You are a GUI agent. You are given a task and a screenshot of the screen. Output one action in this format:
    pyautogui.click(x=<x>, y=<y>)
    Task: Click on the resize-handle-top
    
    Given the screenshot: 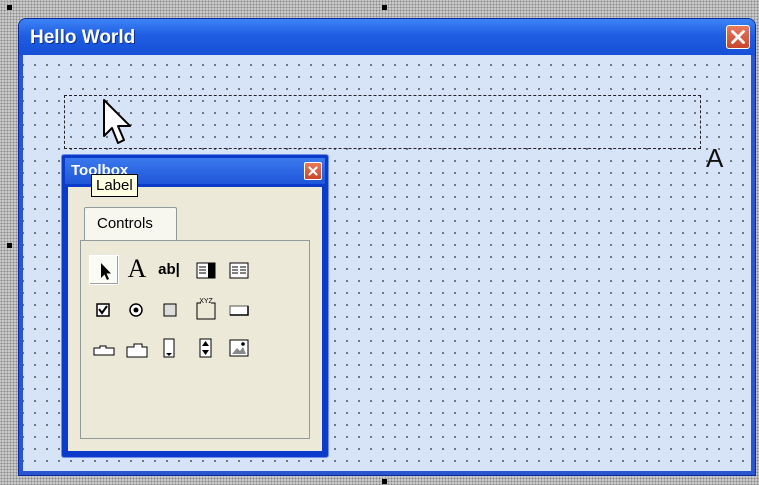 What is the action you would take?
    pyautogui.click(x=384, y=7)
    